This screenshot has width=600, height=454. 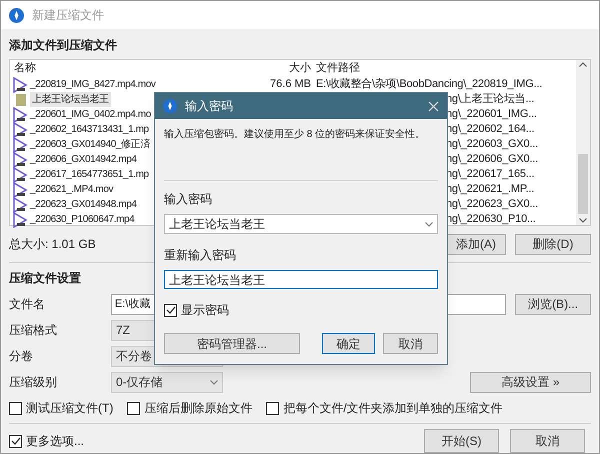 I want to click on field-label: 分卷, so click(x=21, y=356).